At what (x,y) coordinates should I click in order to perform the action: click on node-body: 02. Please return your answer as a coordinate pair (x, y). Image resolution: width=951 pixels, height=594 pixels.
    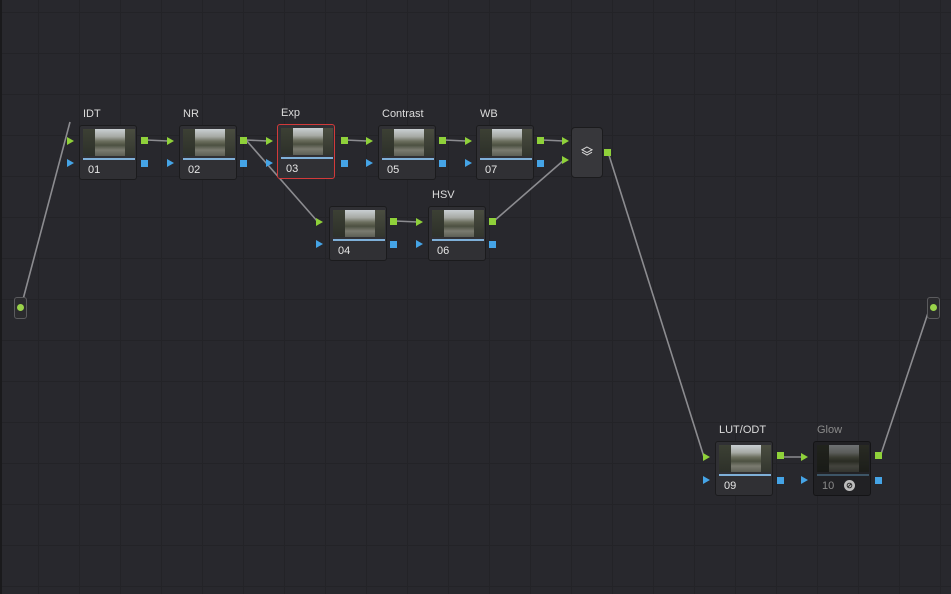
    Looking at the image, I should click on (208, 152).